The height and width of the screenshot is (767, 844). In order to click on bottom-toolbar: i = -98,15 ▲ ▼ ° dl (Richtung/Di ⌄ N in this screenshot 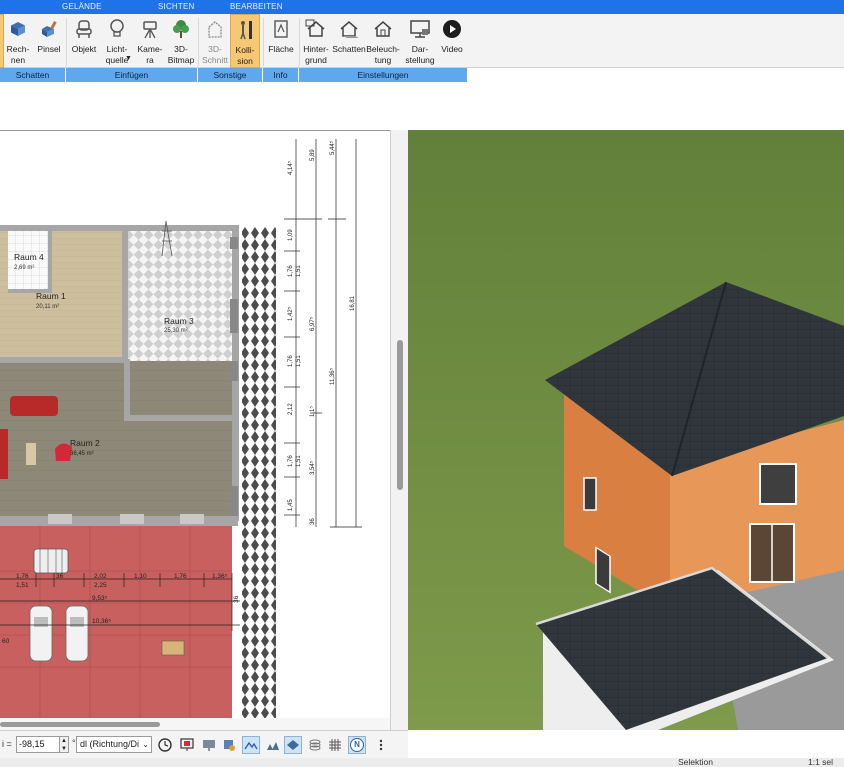, I will do `click(204, 744)`.